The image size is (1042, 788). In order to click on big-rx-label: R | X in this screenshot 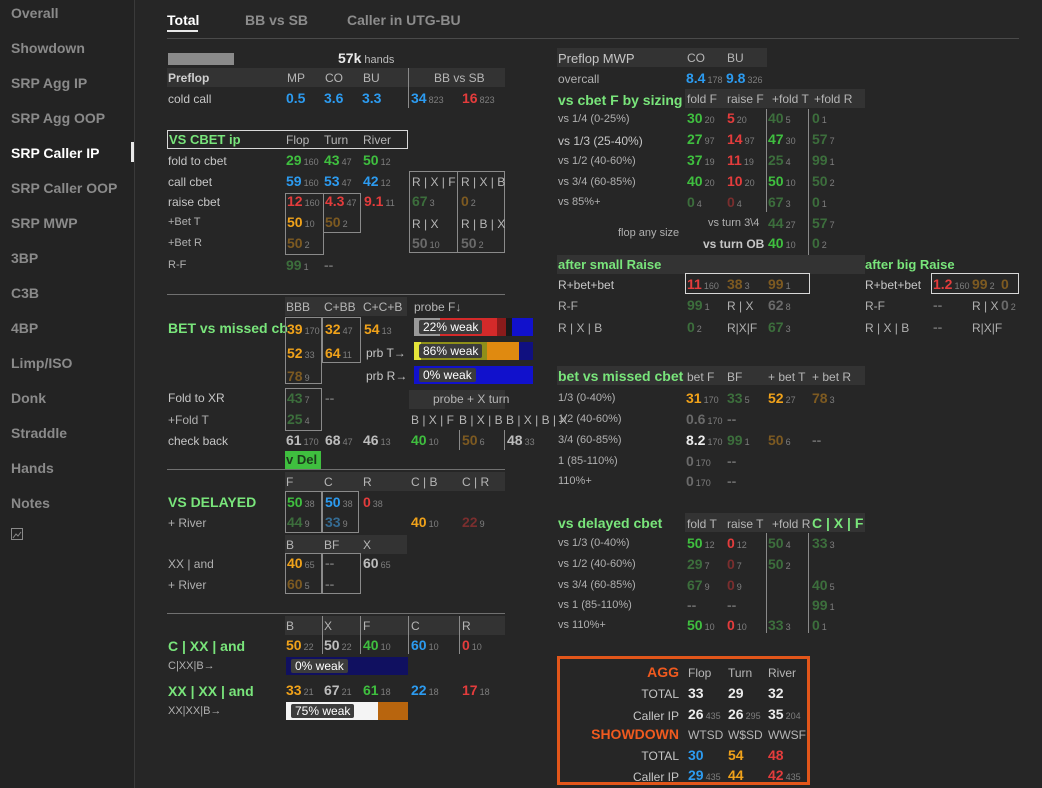, I will do `click(985, 306)`.